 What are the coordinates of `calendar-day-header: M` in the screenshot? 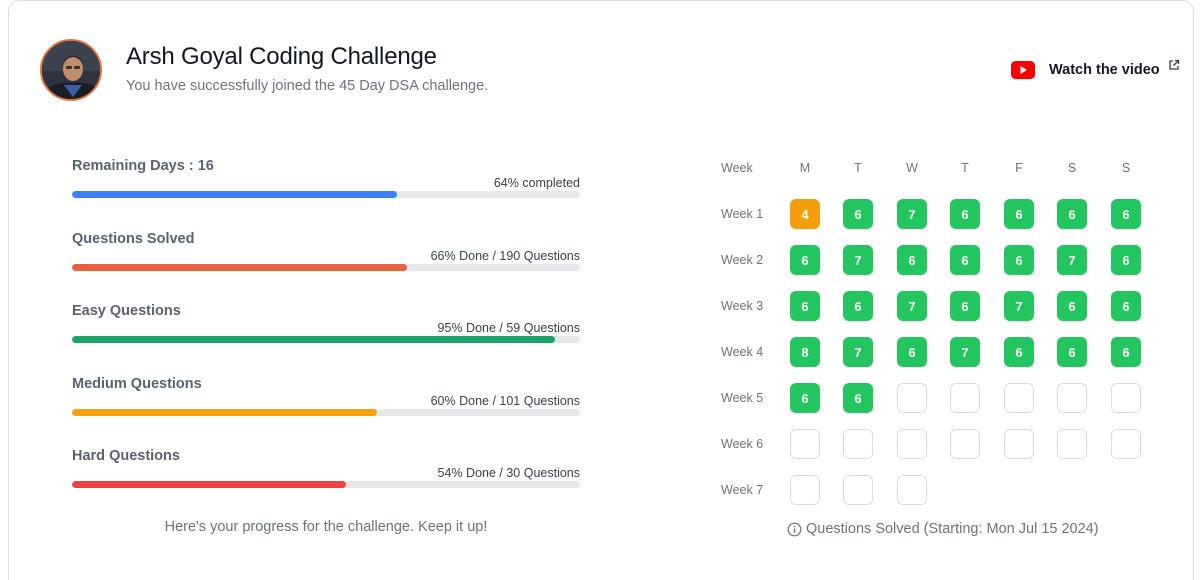 It's located at (805, 168).